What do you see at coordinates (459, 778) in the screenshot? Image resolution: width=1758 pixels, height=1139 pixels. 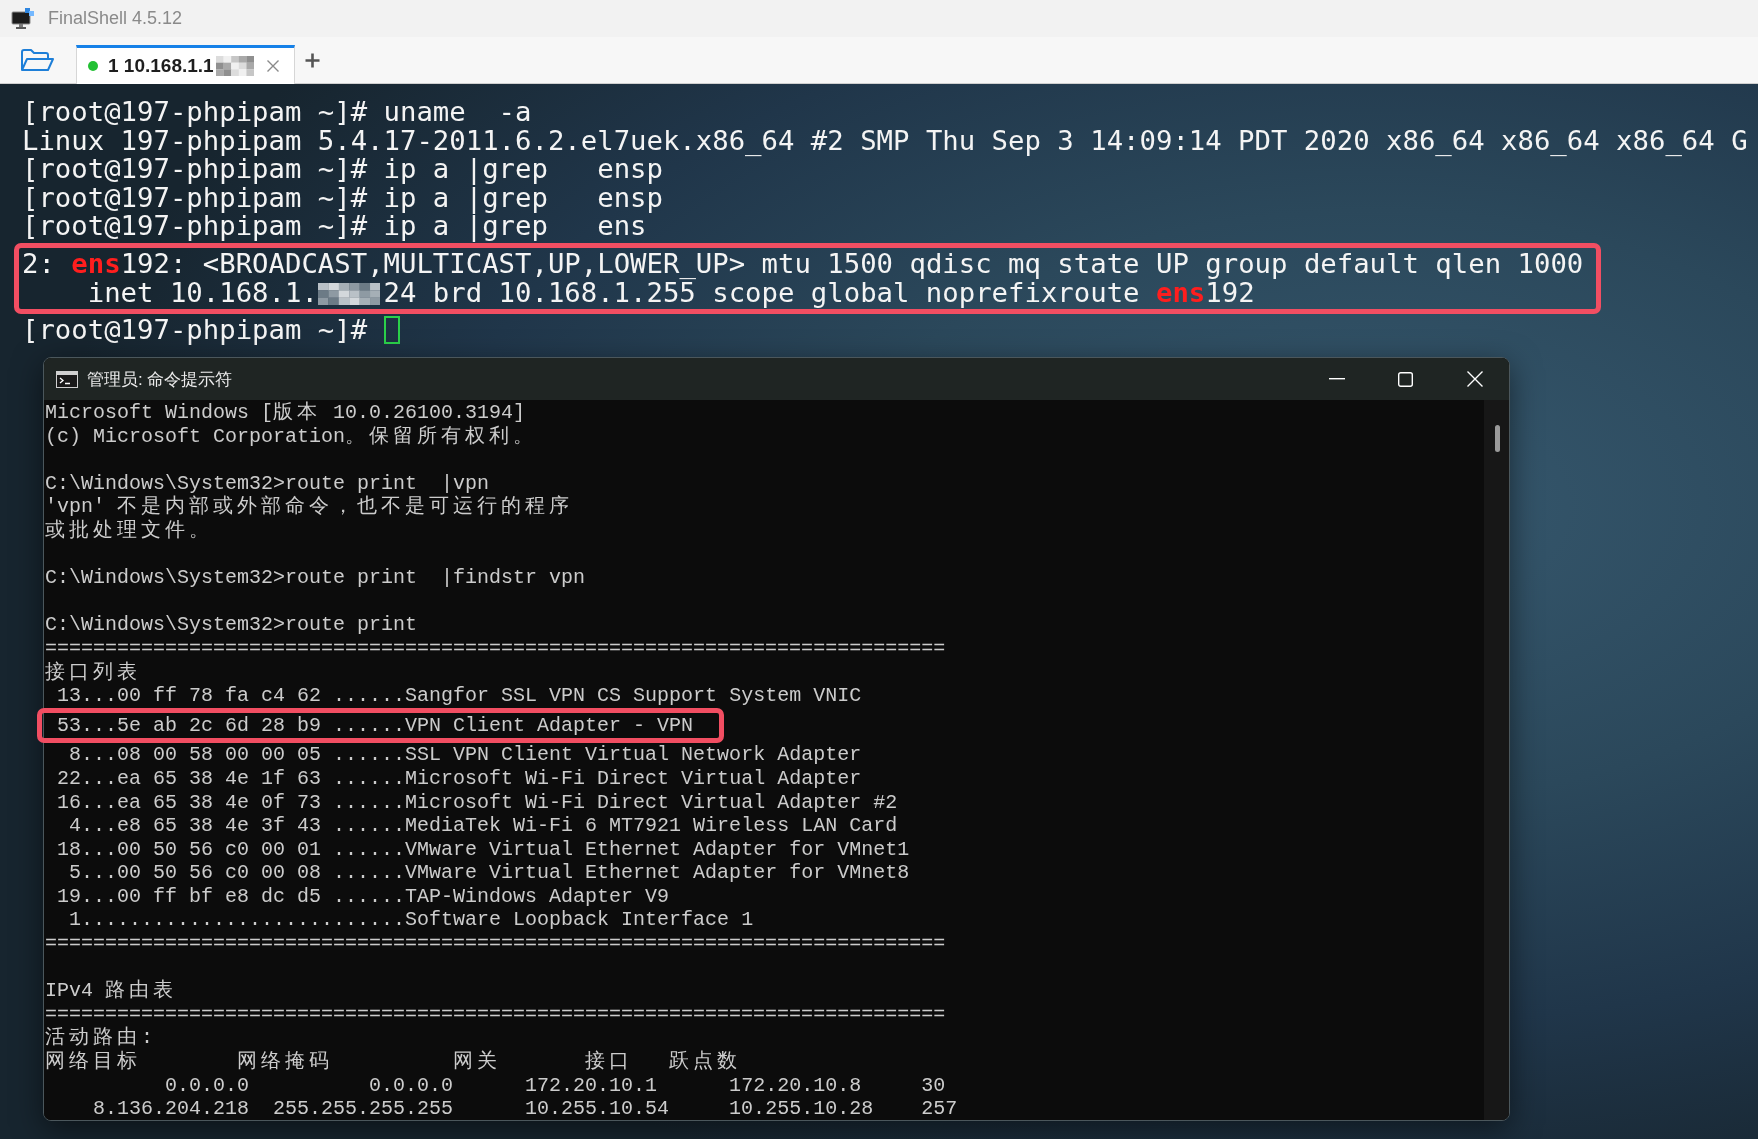 I see `console-line: 22...ea 65 38 4e 1f 63 ......Microsoft Wi-Fi Direct Virtual Adapter` at bounding box center [459, 778].